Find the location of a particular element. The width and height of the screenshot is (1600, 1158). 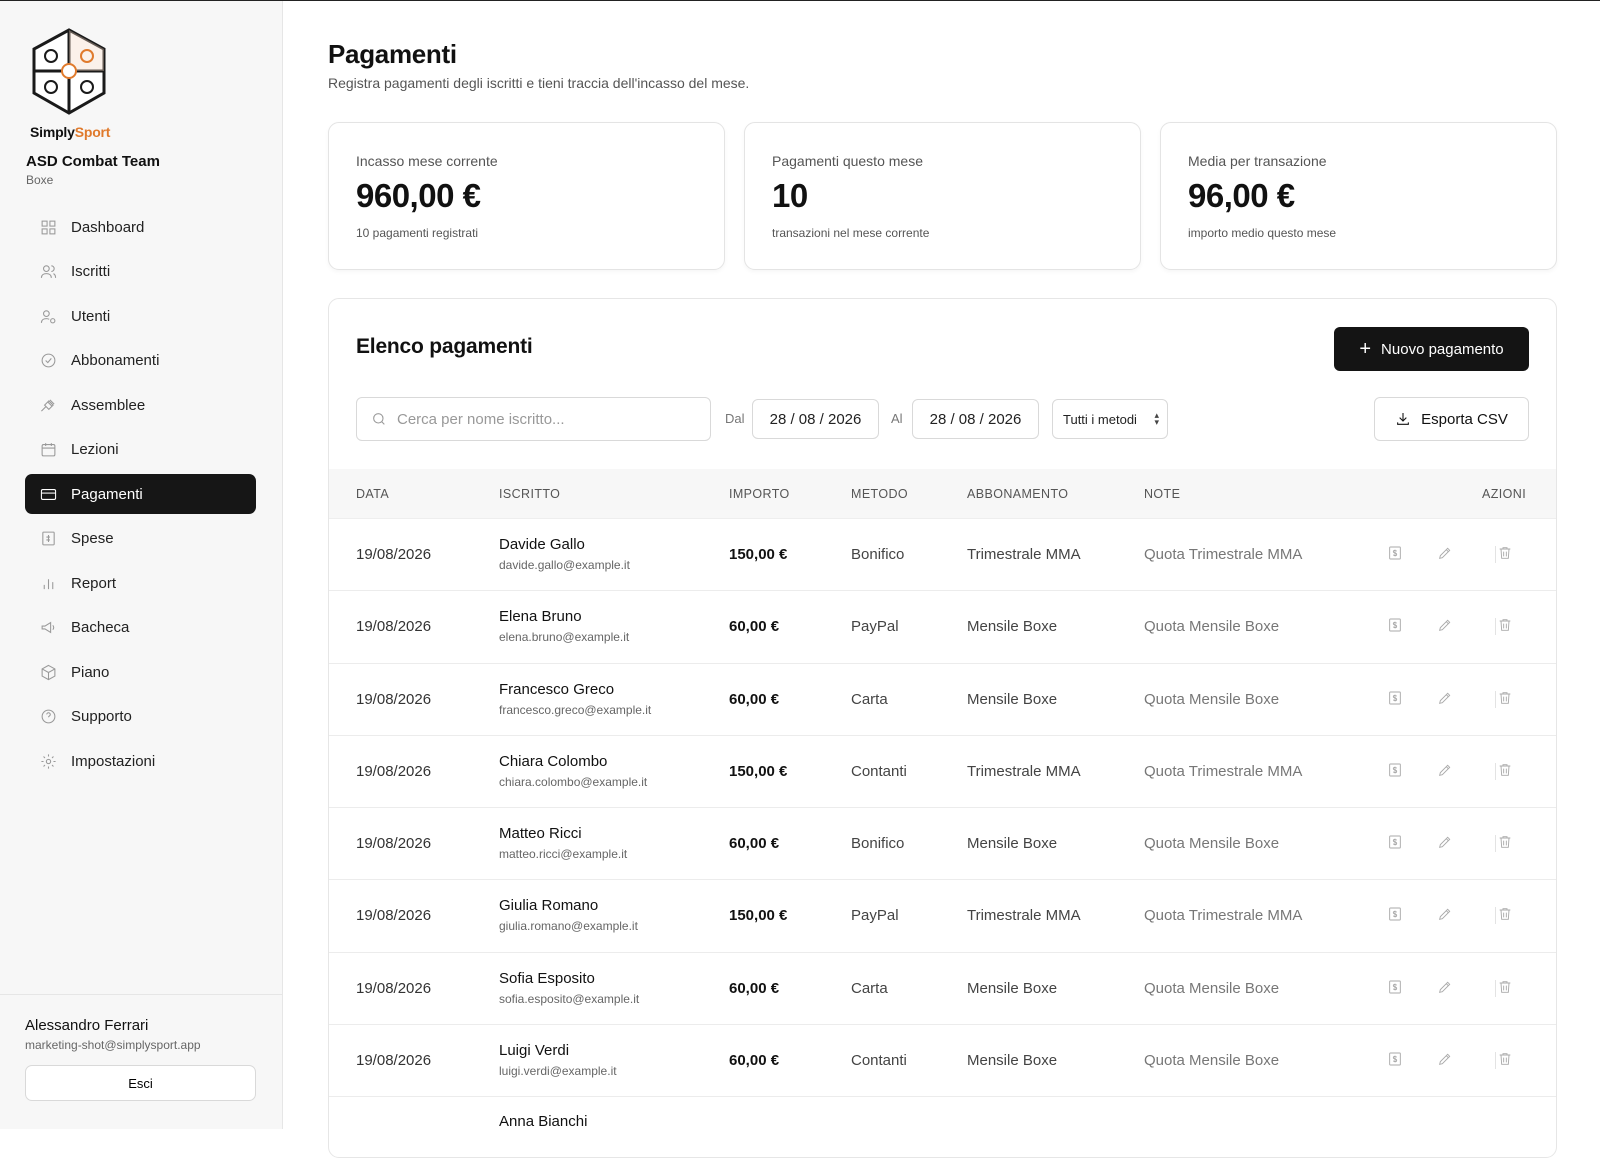

sidebar-item-pagamenti: Pagamenti is located at coordinates (140, 494).